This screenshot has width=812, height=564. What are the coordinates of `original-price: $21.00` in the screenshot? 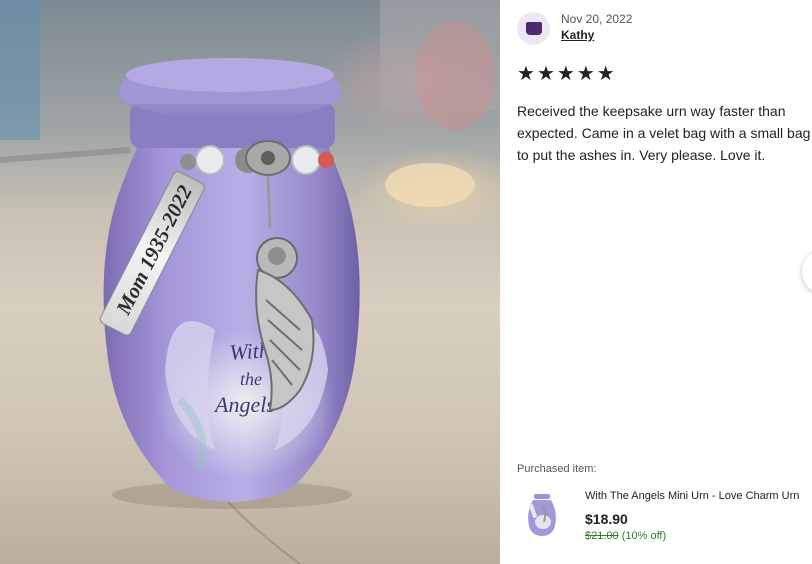 It's located at (602, 536).